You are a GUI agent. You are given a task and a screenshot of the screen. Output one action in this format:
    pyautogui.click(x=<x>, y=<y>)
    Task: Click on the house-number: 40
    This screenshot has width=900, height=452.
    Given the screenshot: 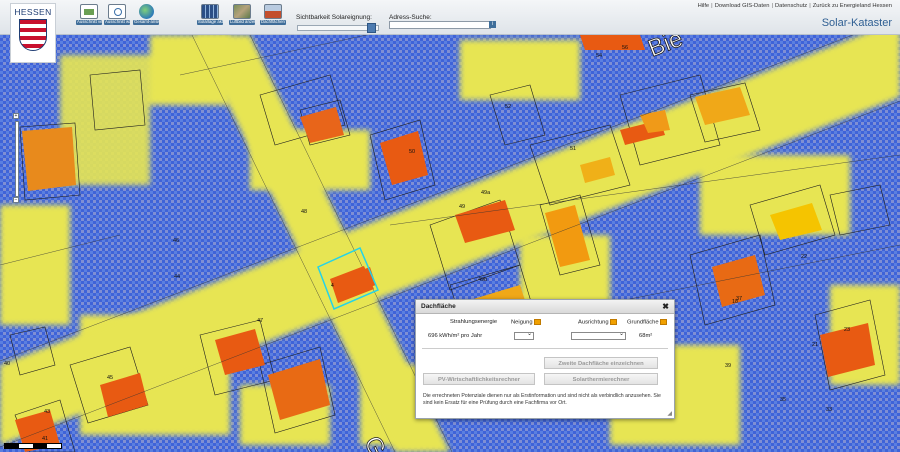 What is the action you would take?
    pyautogui.click(x=7, y=364)
    